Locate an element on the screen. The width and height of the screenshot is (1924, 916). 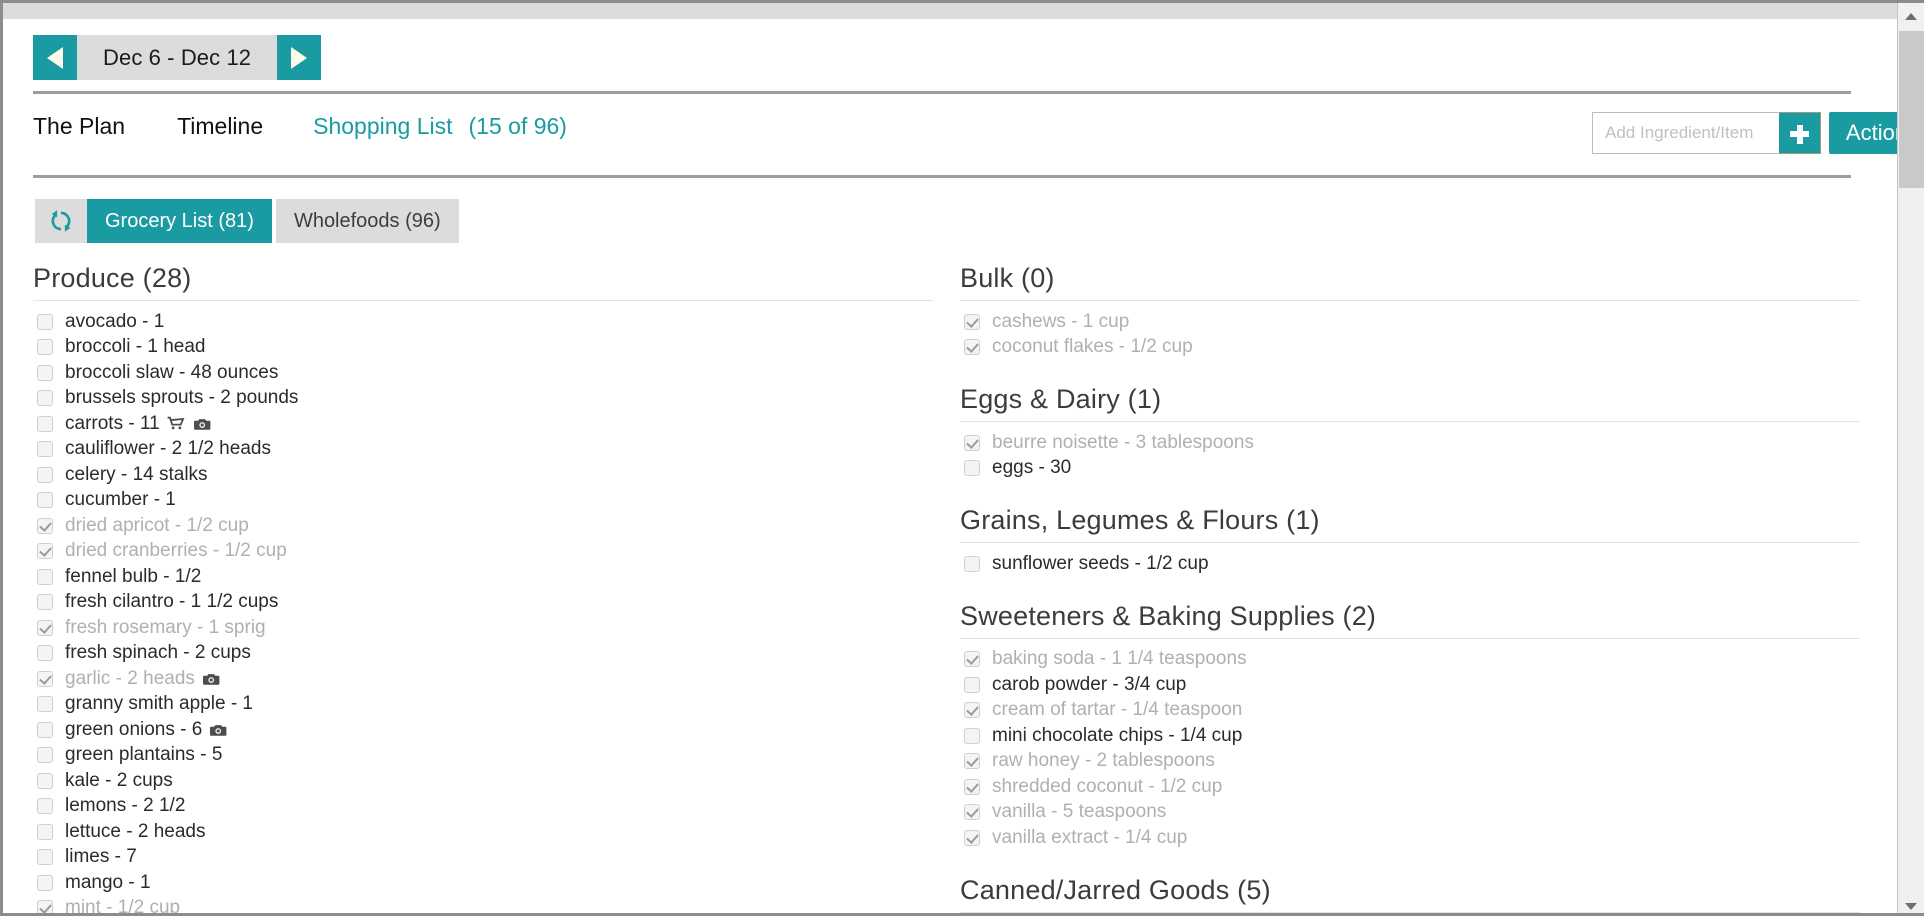
list-item: dried cranberries - 1/2 cup is located at coordinates (483, 552).